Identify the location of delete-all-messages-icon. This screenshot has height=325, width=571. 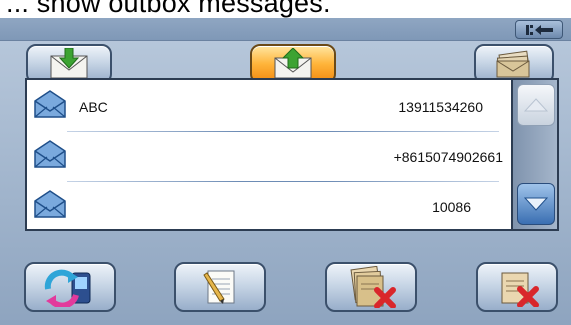
(373, 287).